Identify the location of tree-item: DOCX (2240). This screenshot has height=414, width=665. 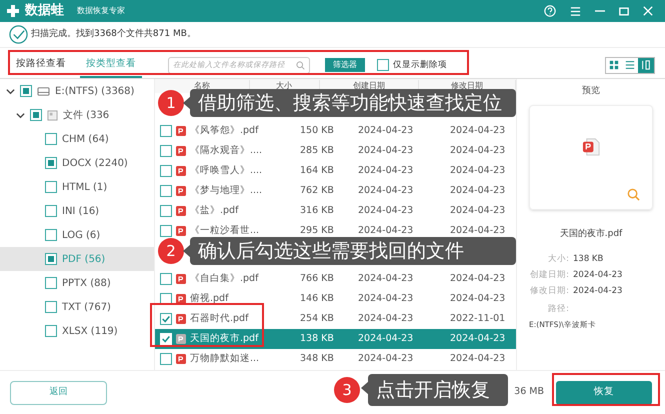
(77, 163).